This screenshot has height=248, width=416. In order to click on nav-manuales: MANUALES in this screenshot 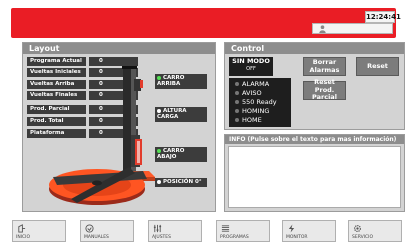, I will do `click(107, 231)`.